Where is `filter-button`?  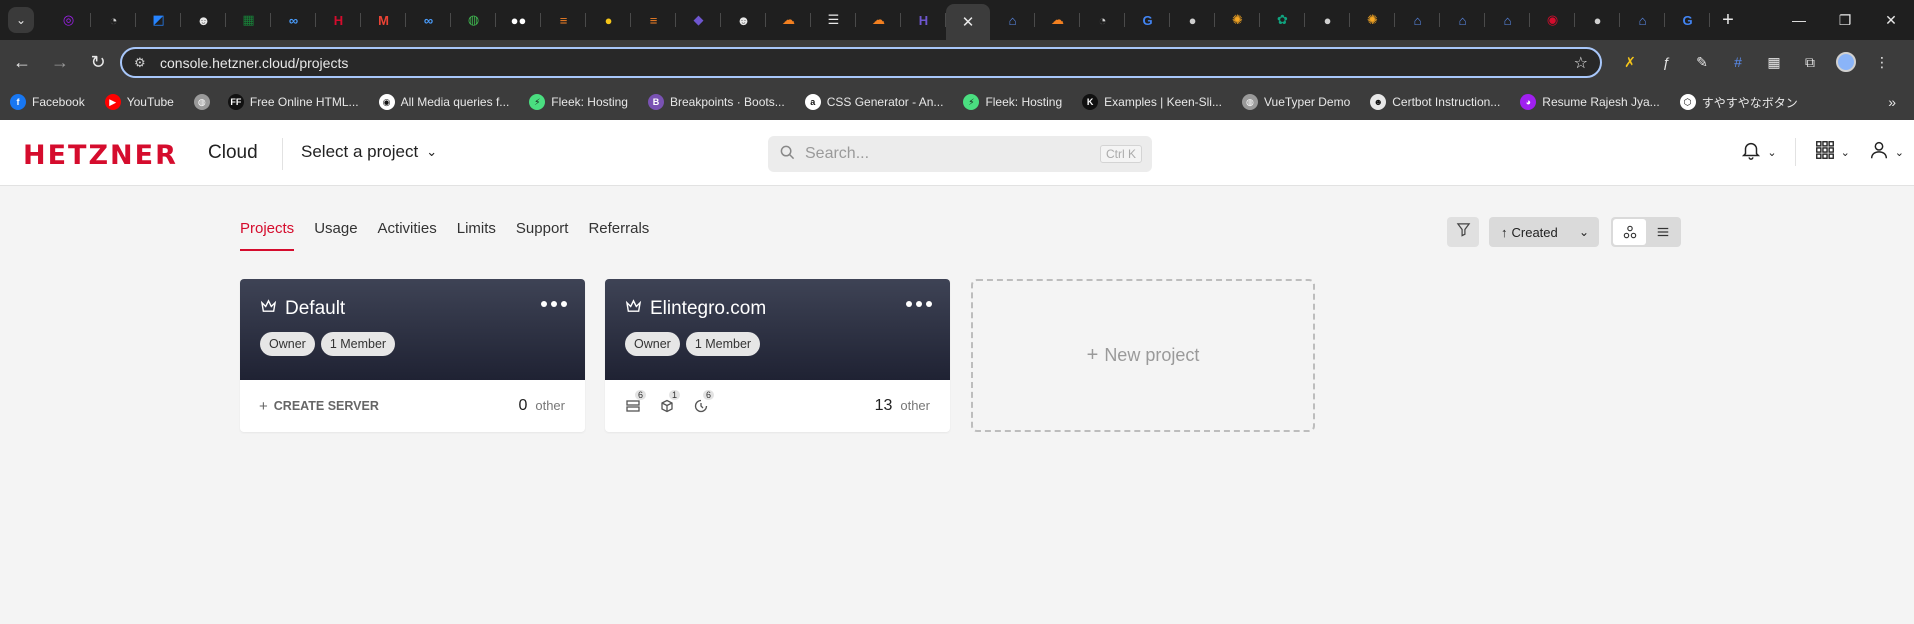
filter-button is located at coordinates (1463, 232).